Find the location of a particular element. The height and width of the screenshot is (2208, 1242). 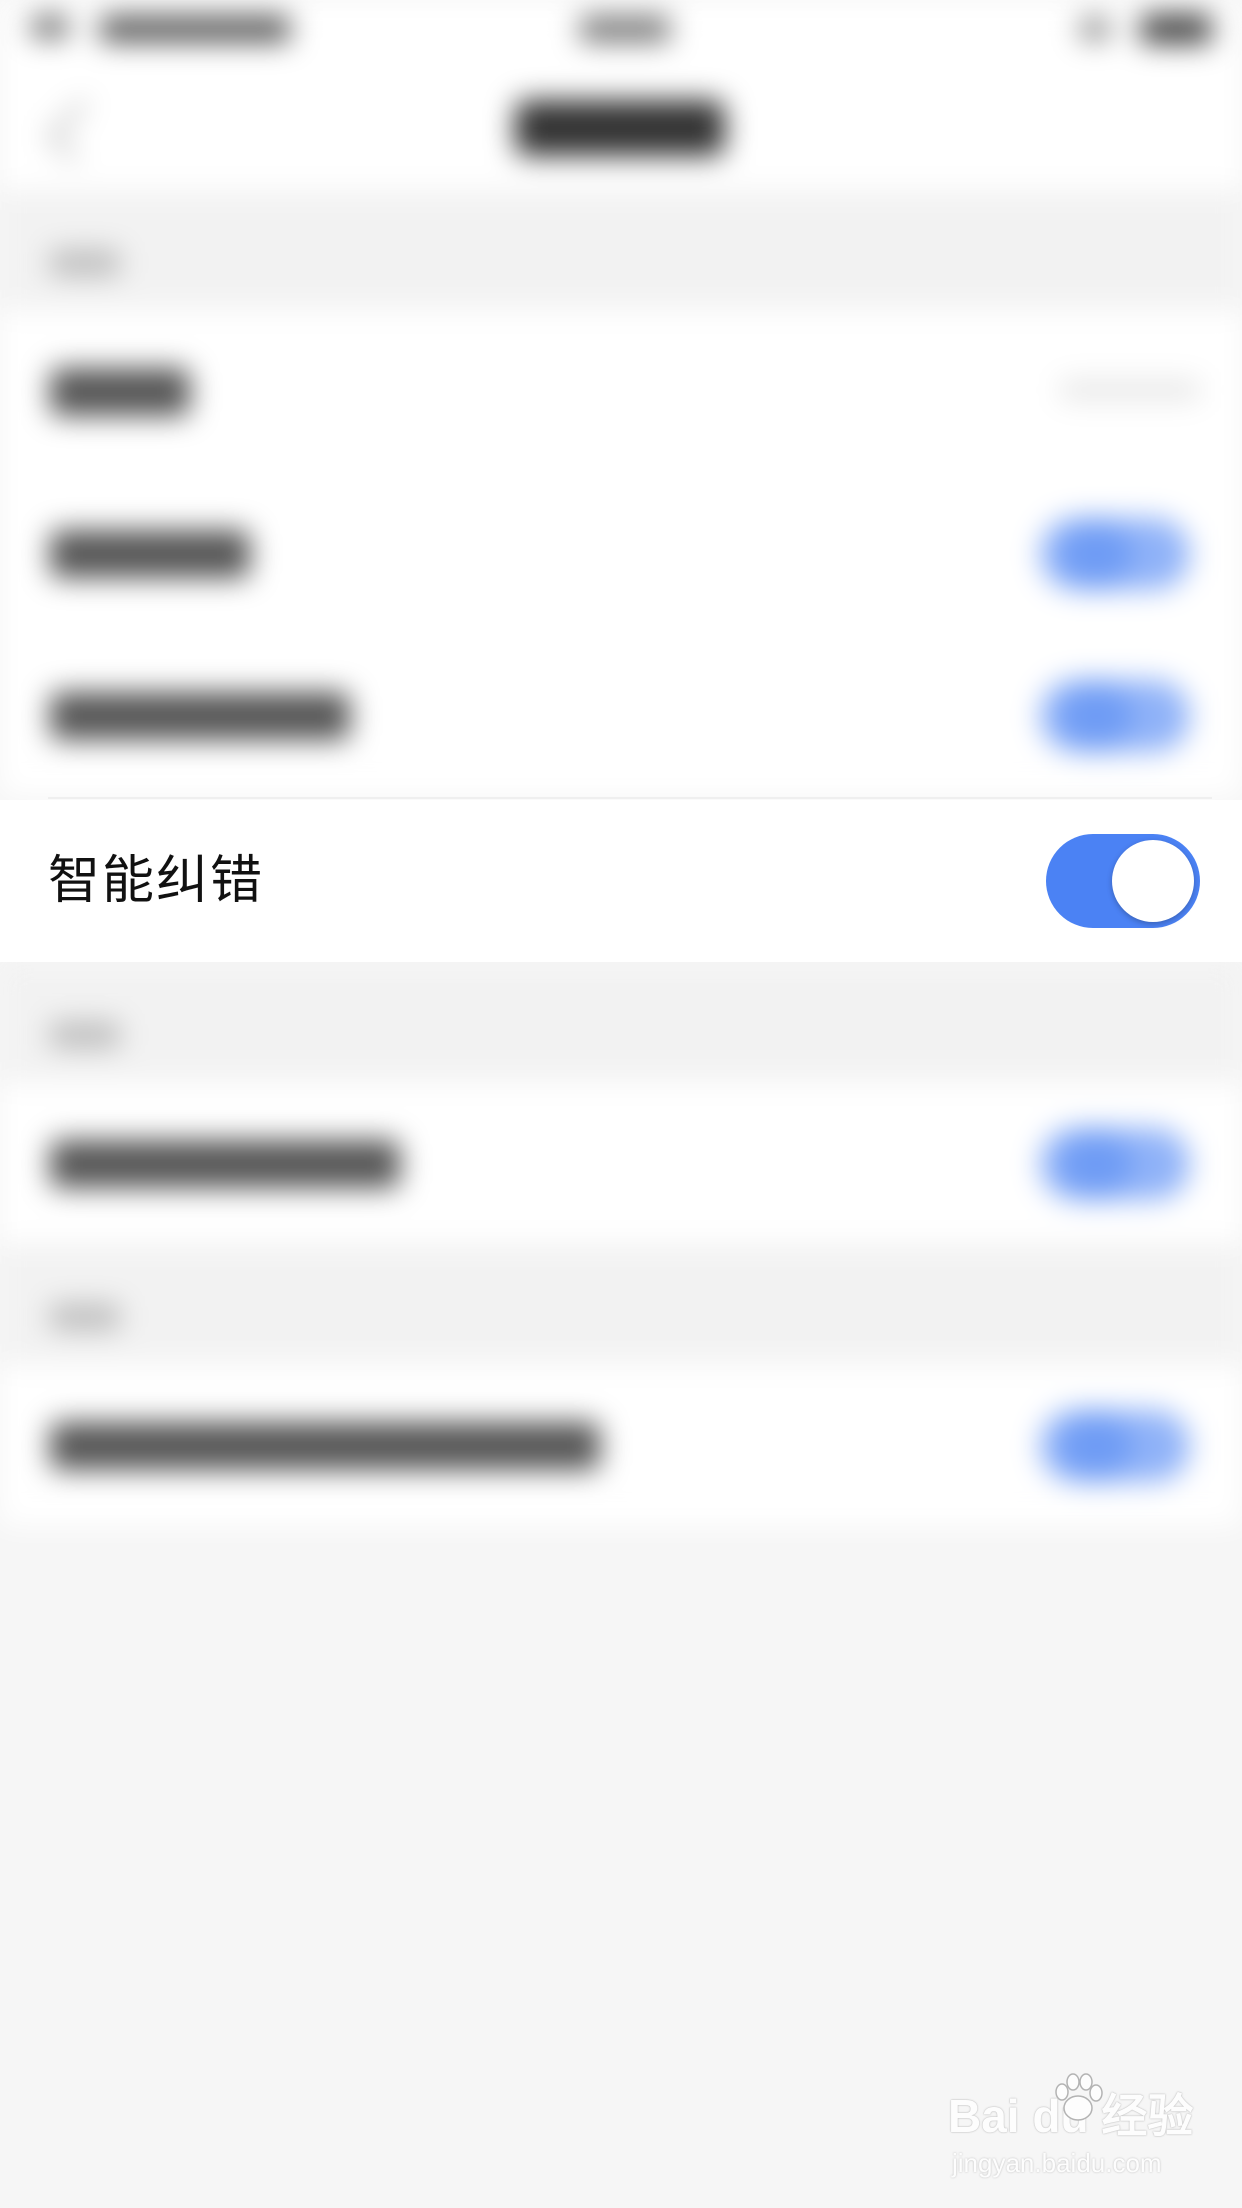

row-divider is located at coordinates (630, 798).